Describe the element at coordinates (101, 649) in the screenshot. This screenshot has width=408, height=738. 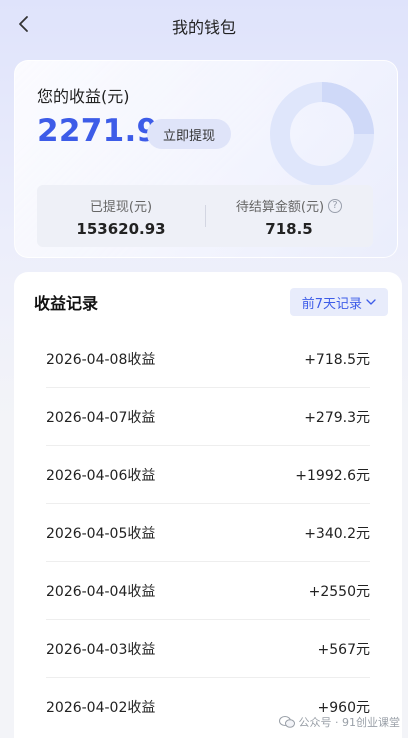
I see `record-date-label: 2026-04-03收益` at that location.